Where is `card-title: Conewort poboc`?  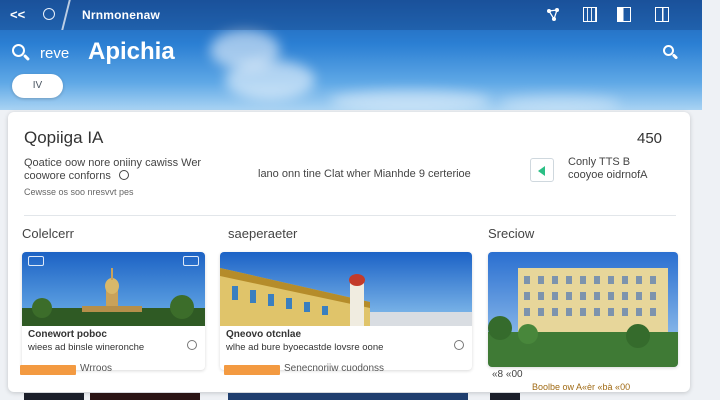 card-title: Conewort poboc is located at coordinates (67, 334).